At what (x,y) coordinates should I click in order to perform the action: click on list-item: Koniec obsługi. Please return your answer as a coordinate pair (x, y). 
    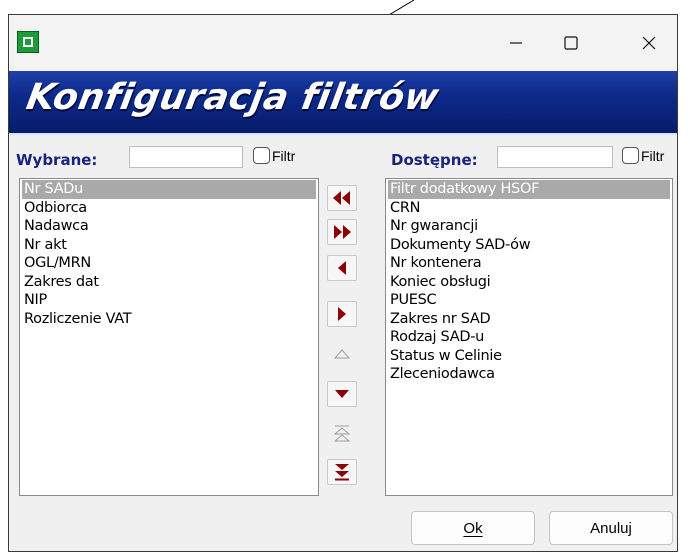
    Looking at the image, I should click on (529, 282).